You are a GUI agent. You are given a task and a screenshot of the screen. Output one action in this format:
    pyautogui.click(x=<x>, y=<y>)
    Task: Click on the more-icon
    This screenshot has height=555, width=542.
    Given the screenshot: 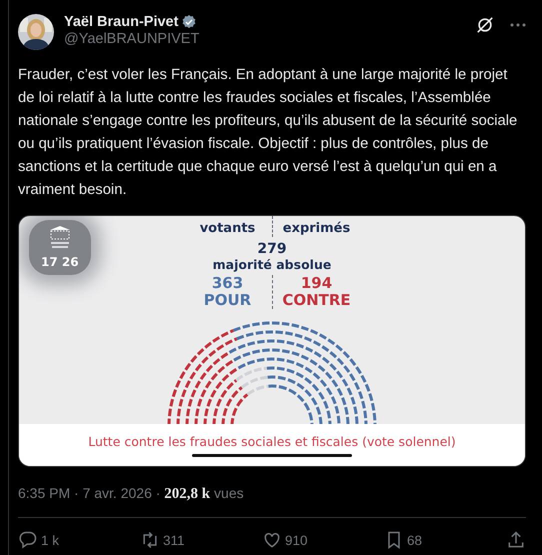 What is the action you would take?
    pyautogui.click(x=518, y=25)
    